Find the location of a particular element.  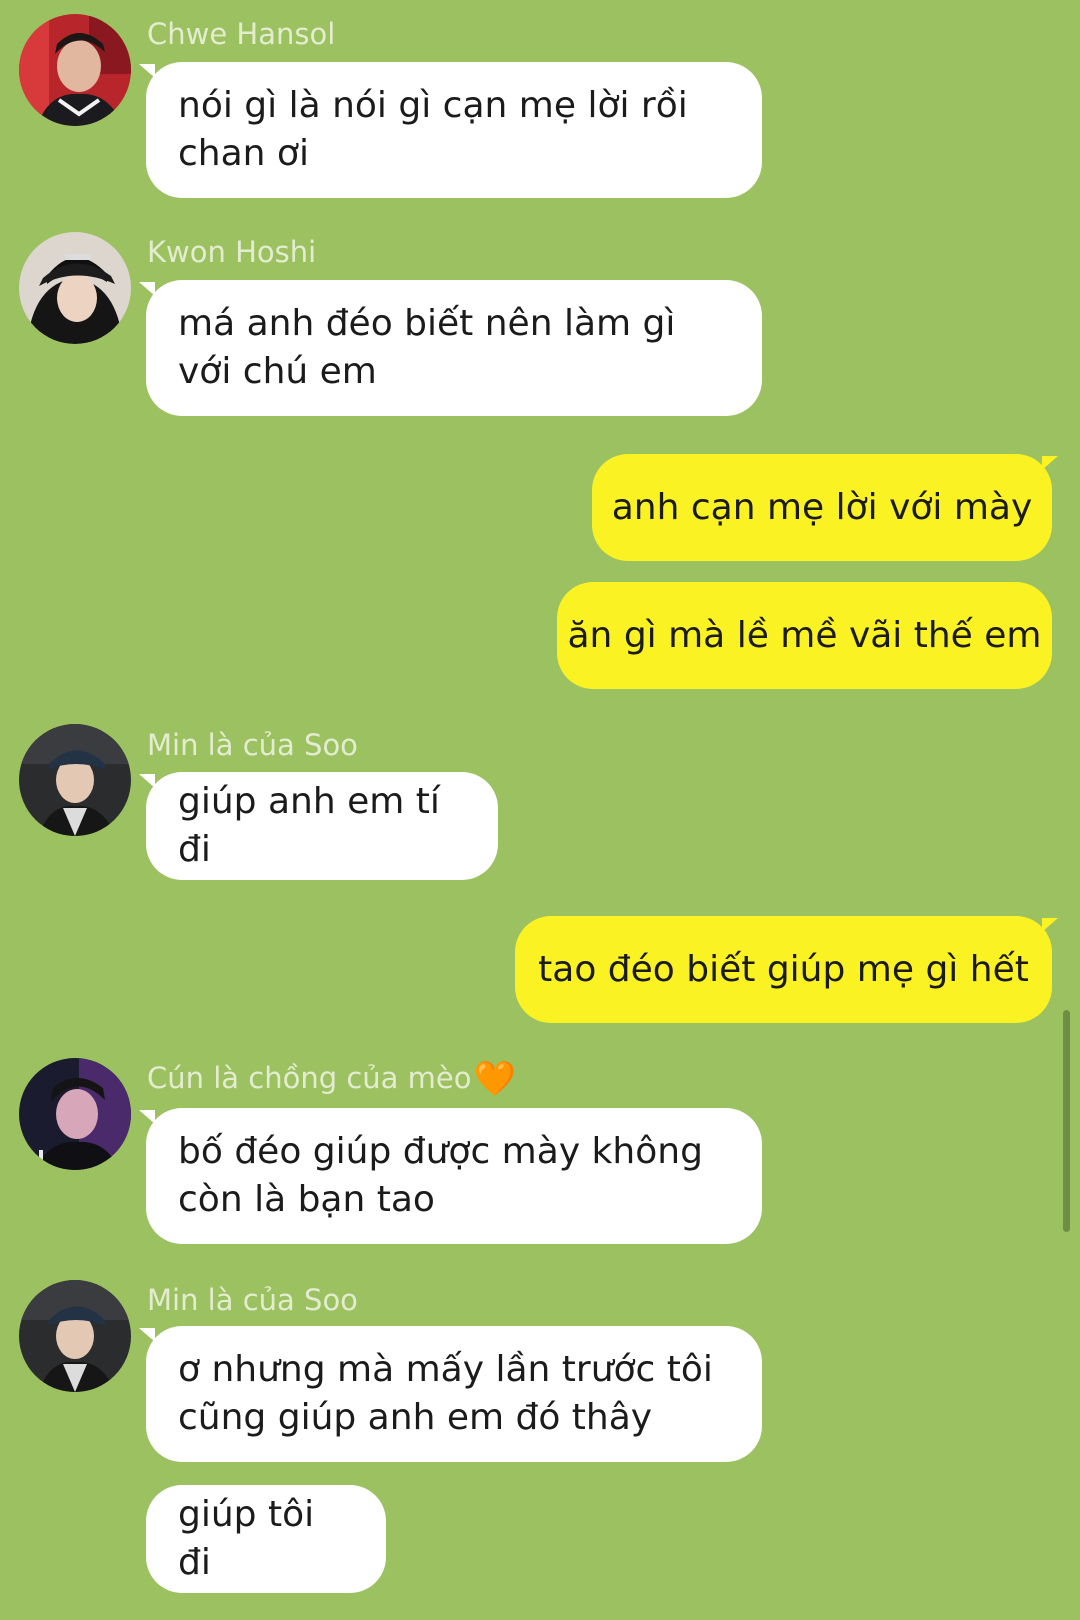

message-text: tao đéo biết giúp mẹ gì hết is located at coordinates (783, 969).